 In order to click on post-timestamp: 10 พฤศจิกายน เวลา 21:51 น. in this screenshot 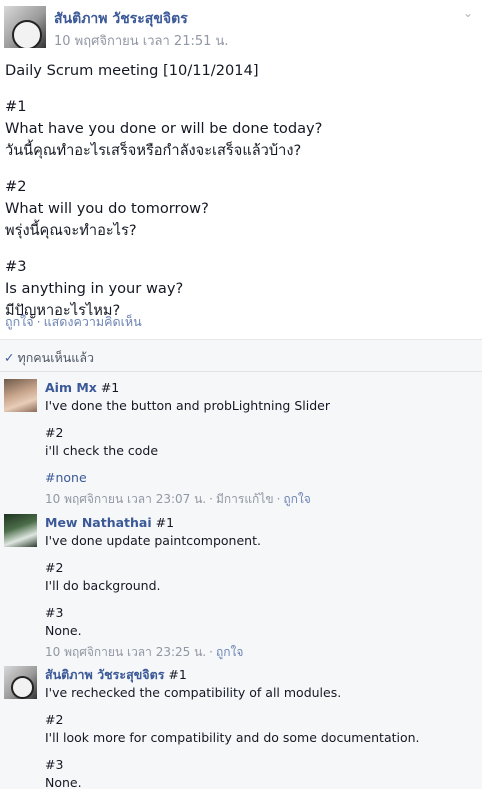, I will do `click(141, 40)`.